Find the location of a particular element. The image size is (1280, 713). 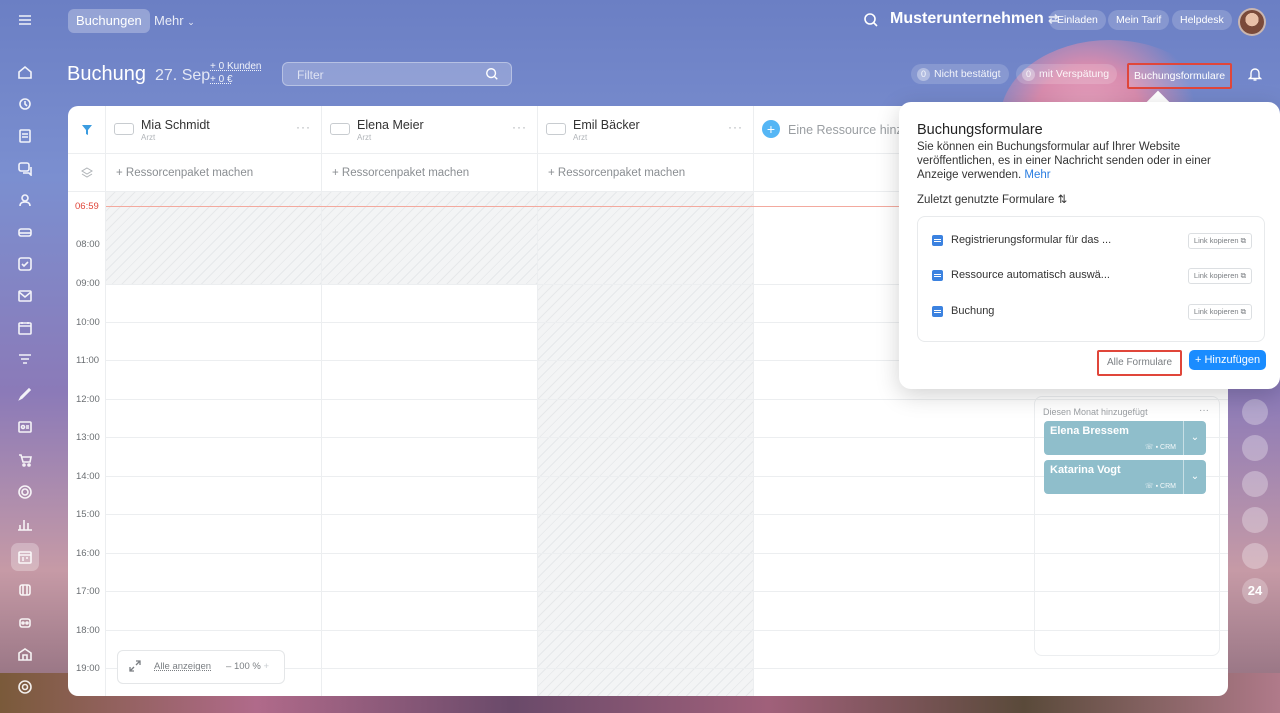

home-icon is located at coordinates (25, 72).